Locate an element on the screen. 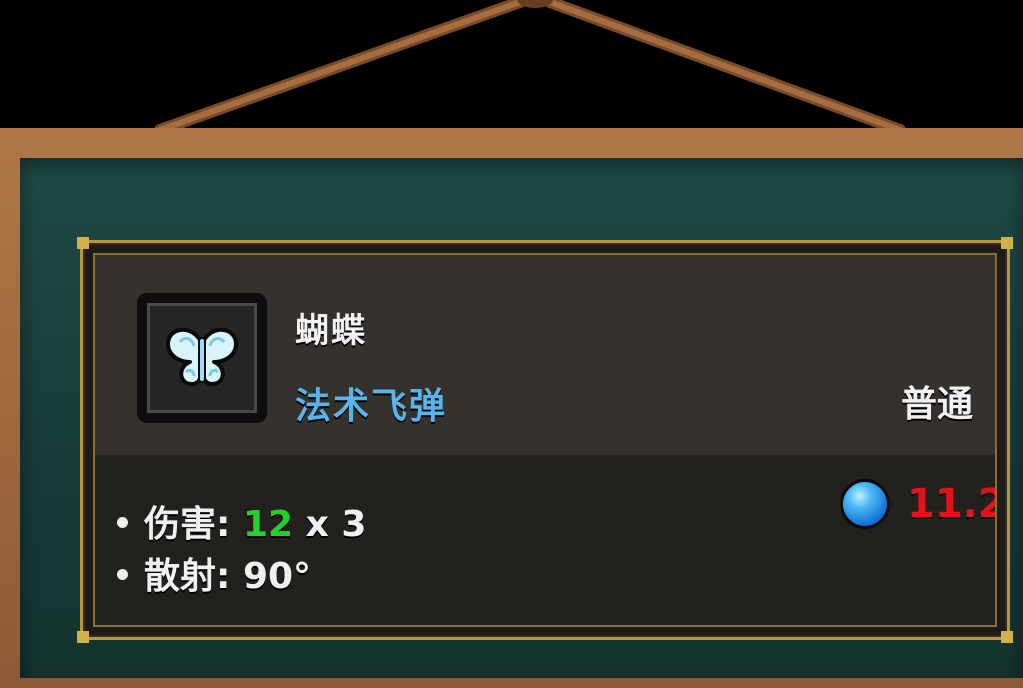  stat-damage: 伤害: 12 x 3 is located at coordinates (241, 521).